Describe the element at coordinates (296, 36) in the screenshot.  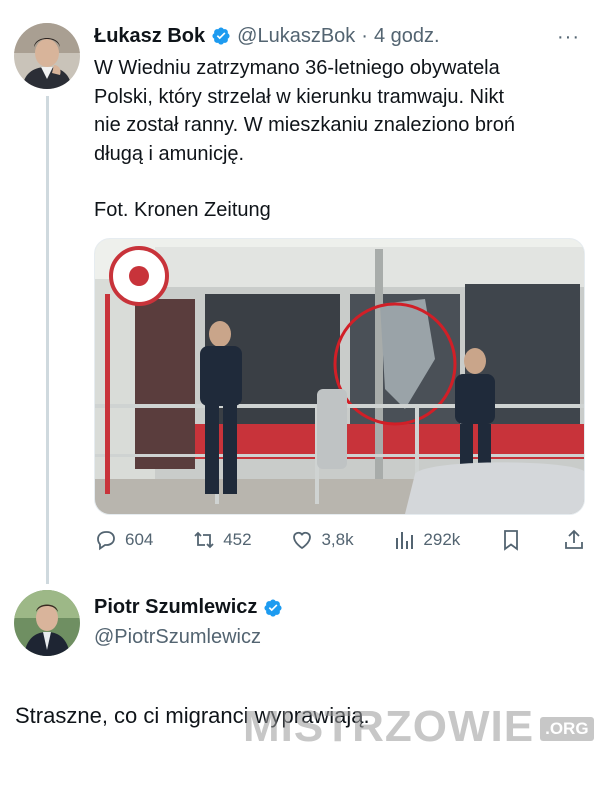
I see `author-handle: @LukaszBok` at that location.